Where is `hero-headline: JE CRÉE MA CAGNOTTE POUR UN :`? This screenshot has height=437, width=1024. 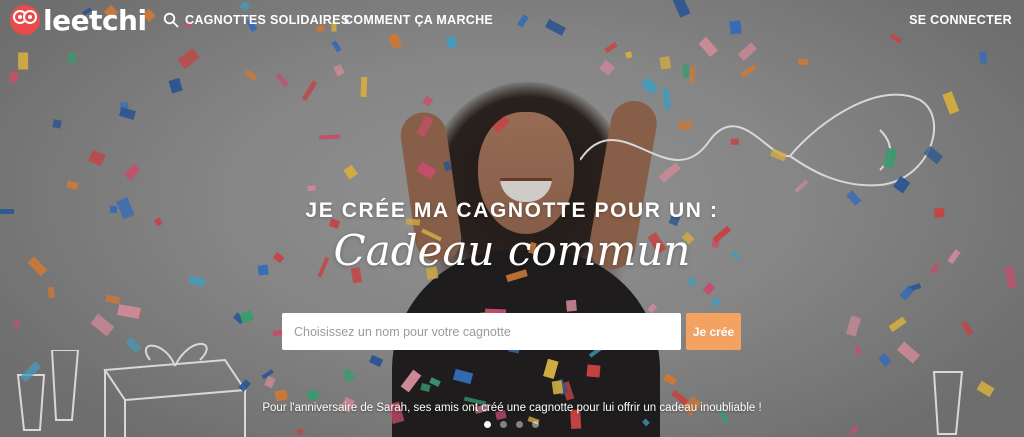
hero-headline: JE CRÉE MA CAGNOTTE POUR UN : is located at coordinates (512, 210).